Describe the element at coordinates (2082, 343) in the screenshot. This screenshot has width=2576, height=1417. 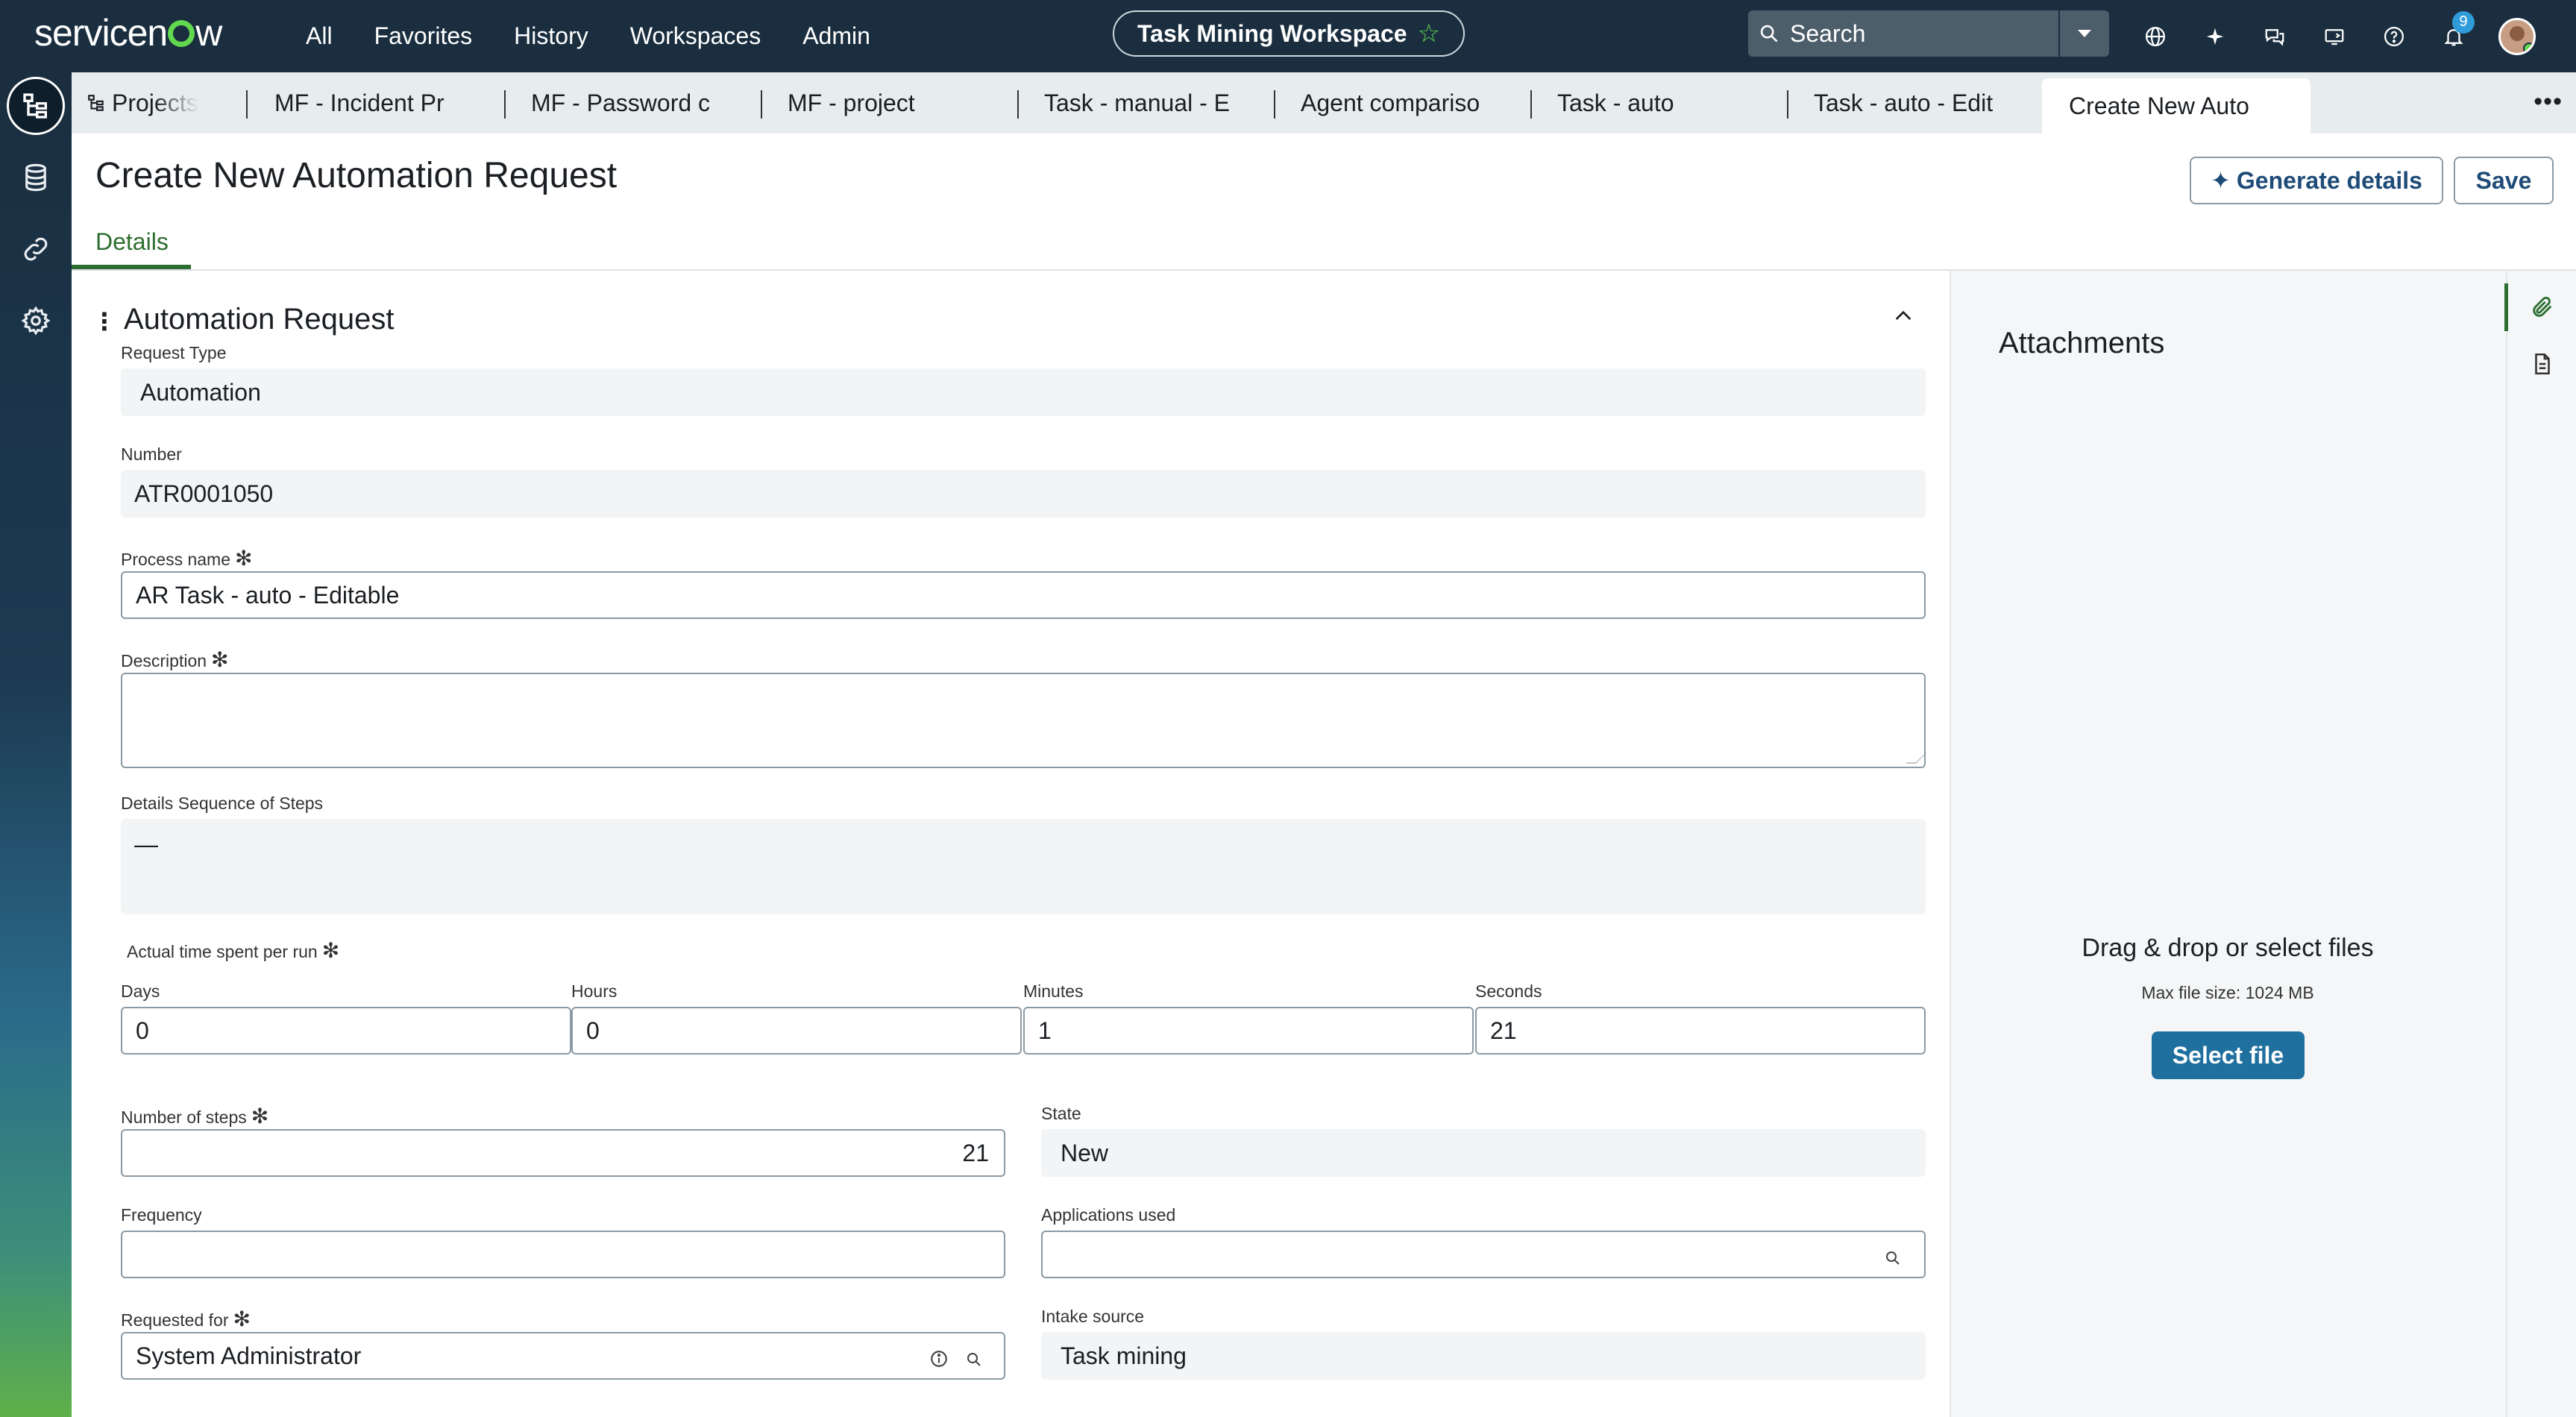
I see `attachments-title: Attachments` at that location.